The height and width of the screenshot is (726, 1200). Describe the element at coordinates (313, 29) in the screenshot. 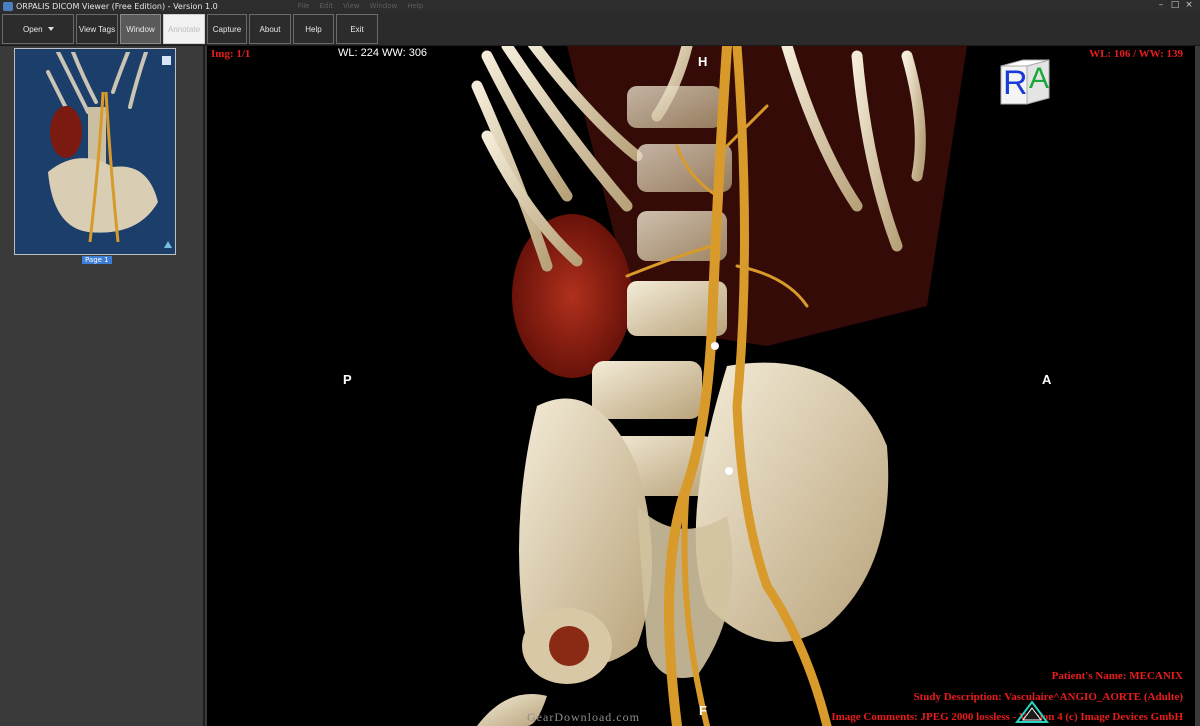

I see `help-button: Help` at that location.